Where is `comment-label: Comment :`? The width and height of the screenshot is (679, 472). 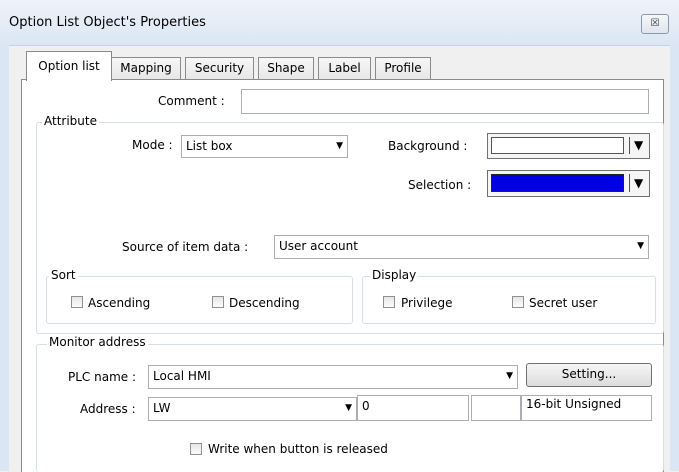 comment-label: Comment : is located at coordinates (191, 101).